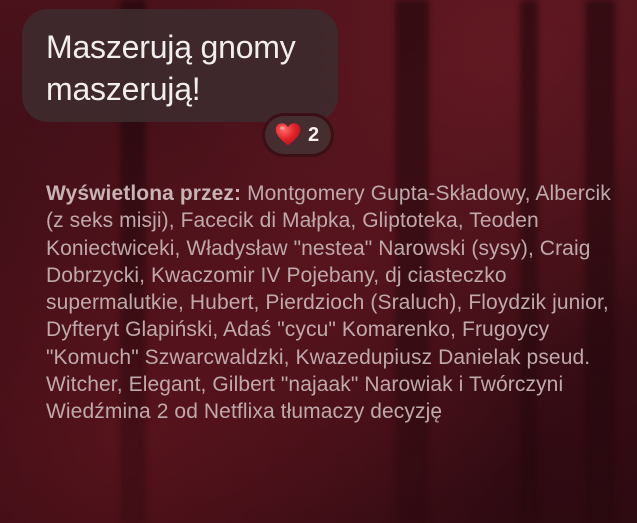 This screenshot has height=523, width=637. Describe the element at coordinates (288, 134) in the screenshot. I see `heart-icon` at that location.